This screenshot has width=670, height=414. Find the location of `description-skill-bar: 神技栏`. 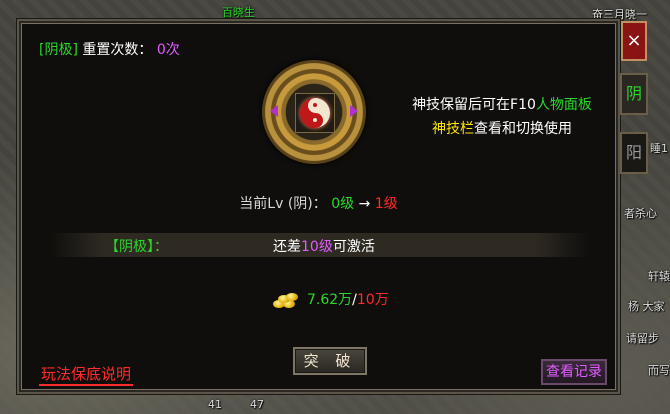

description-skill-bar: 神技栏 is located at coordinates (453, 129).